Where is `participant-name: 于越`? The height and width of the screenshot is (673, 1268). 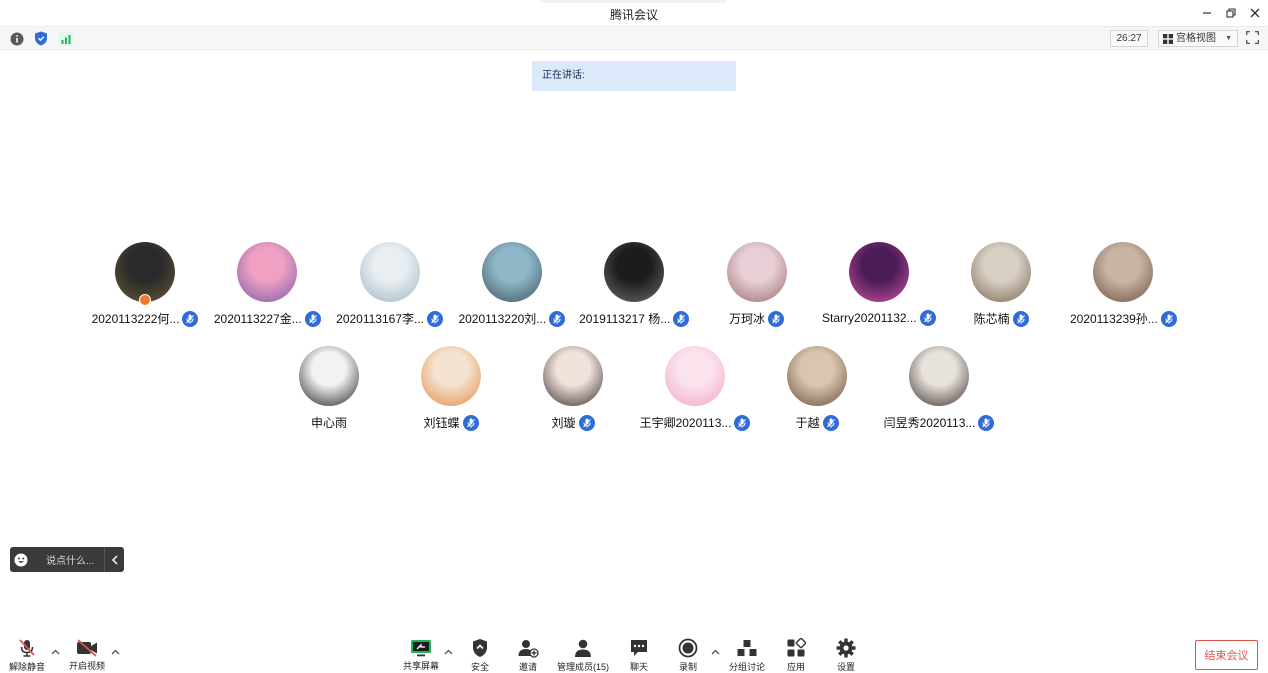 participant-name: 于越 is located at coordinates (807, 423).